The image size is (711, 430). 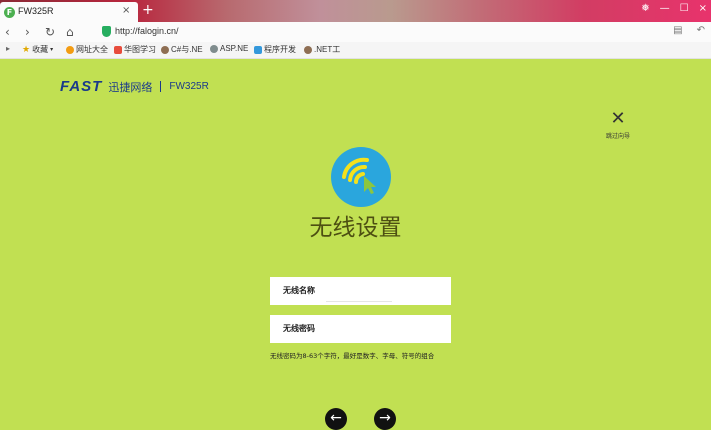 I want to click on bookmark-label: 程序开发, so click(x=280, y=49).